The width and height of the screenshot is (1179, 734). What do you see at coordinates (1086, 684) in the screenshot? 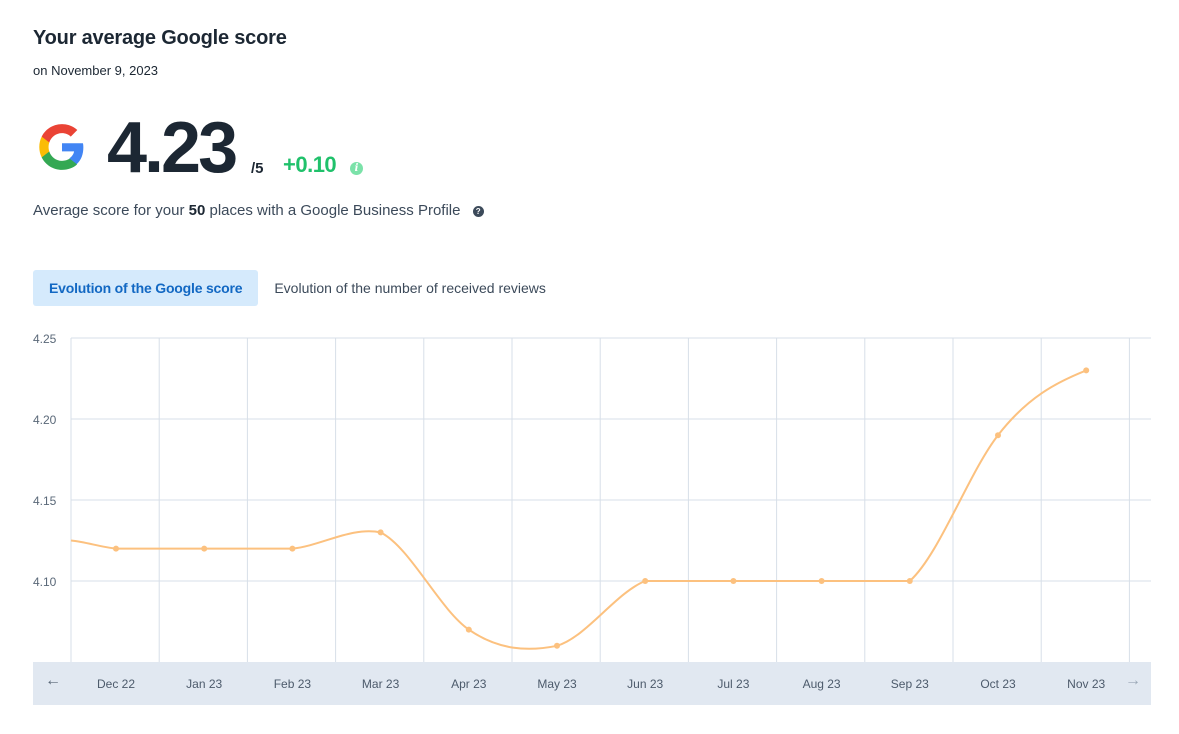
I see `x-tick-label: Nov 23` at bounding box center [1086, 684].